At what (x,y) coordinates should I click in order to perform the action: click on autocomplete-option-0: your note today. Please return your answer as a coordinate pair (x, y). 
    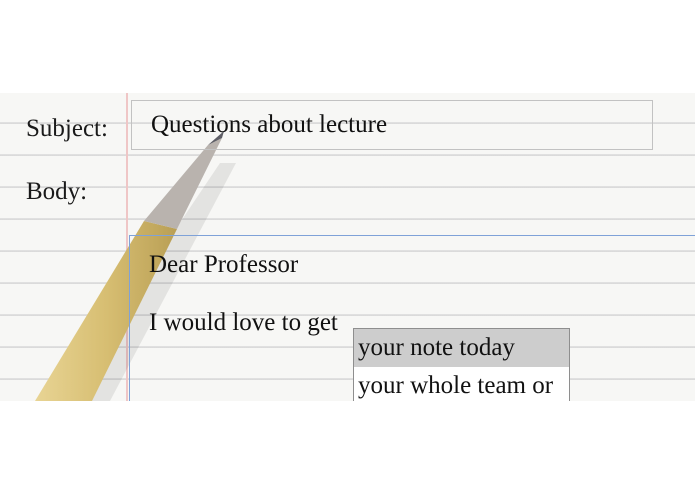
    Looking at the image, I should click on (461, 348).